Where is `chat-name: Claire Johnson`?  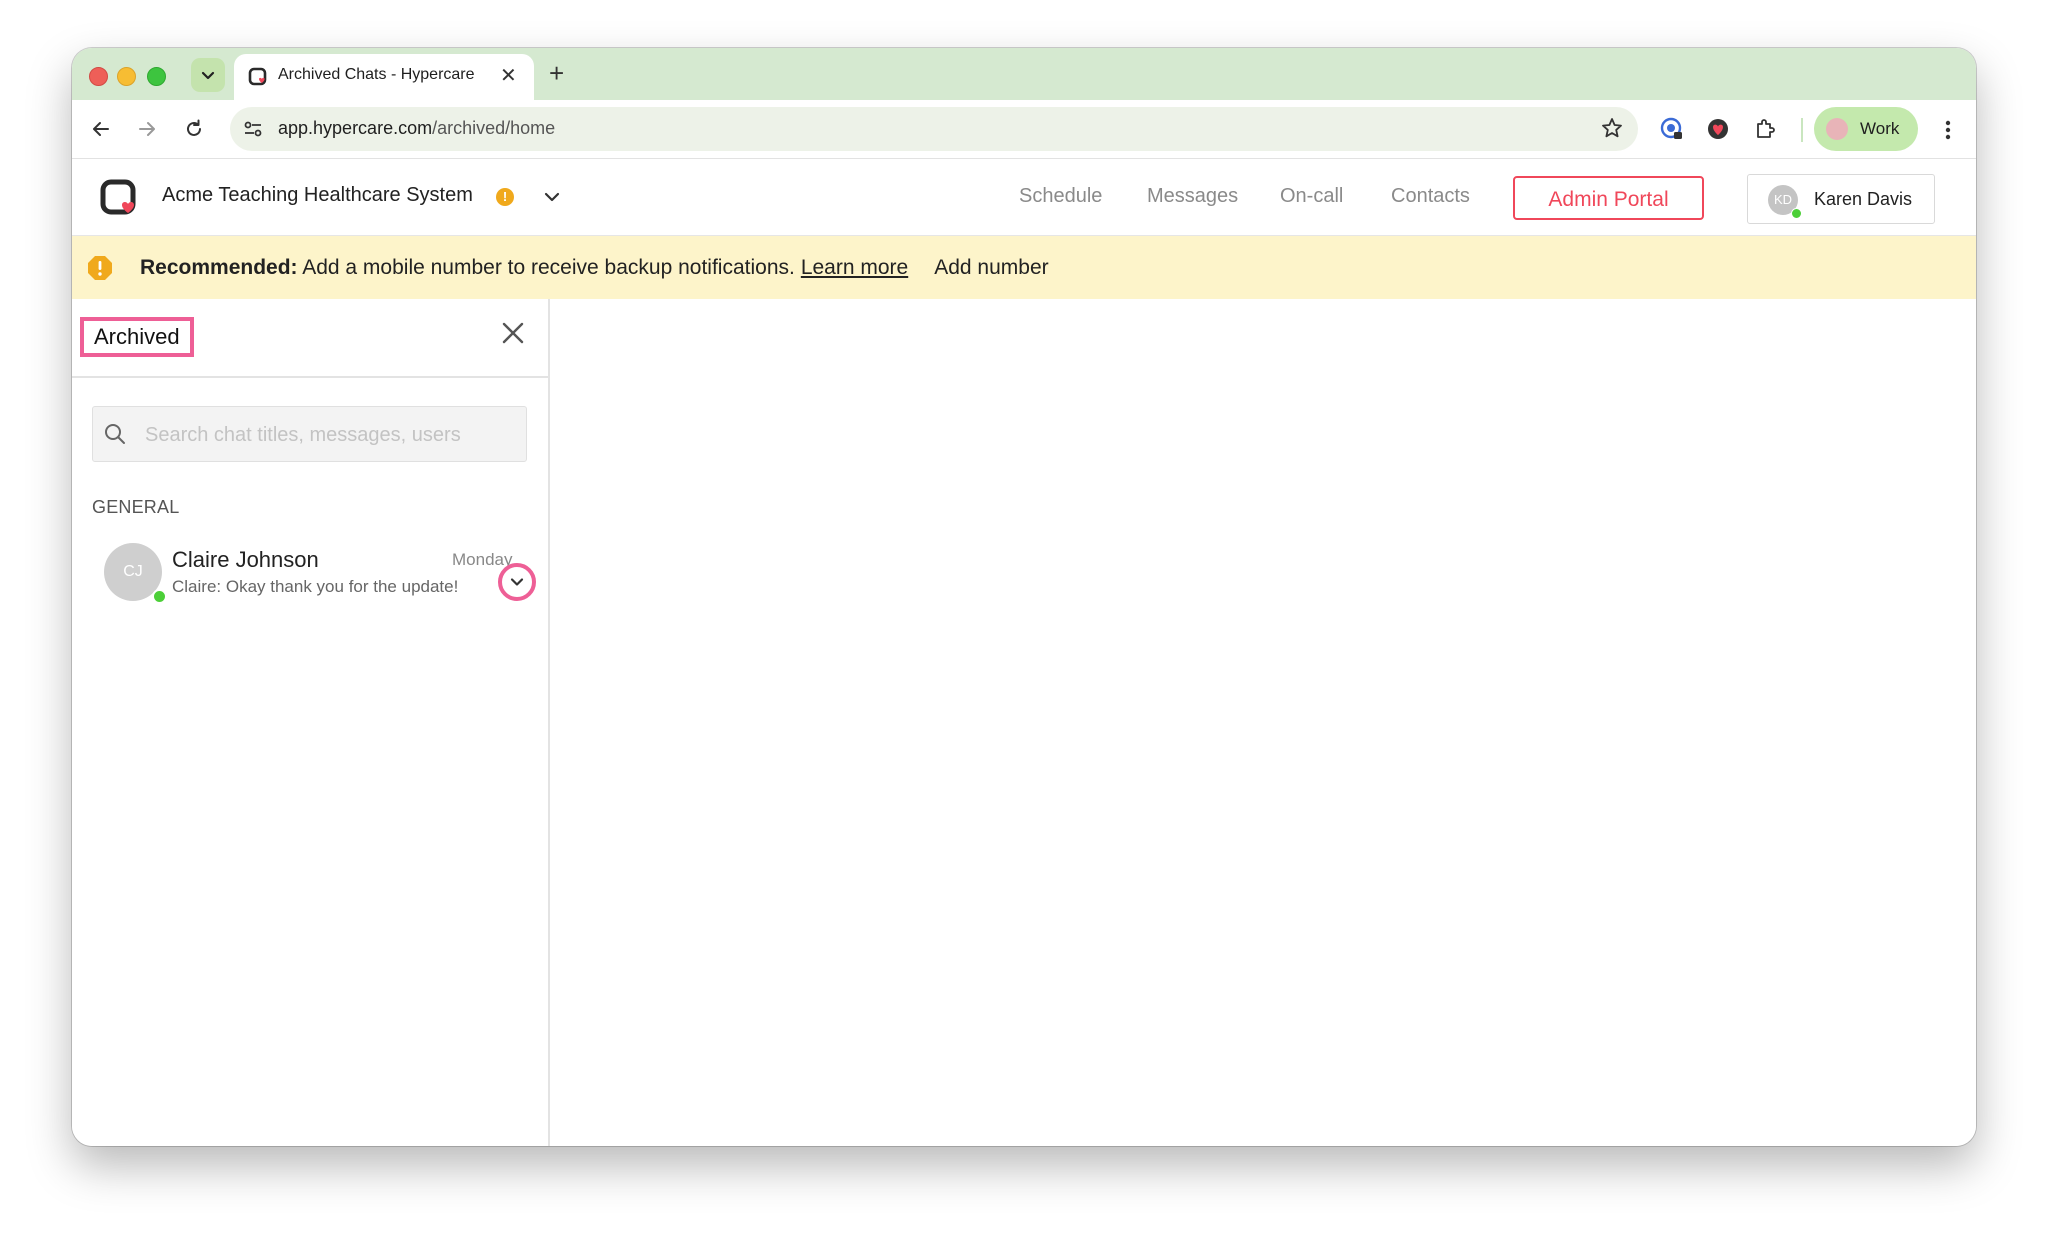 chat-name: Claire Johnson is located at coordinates (245, 559).